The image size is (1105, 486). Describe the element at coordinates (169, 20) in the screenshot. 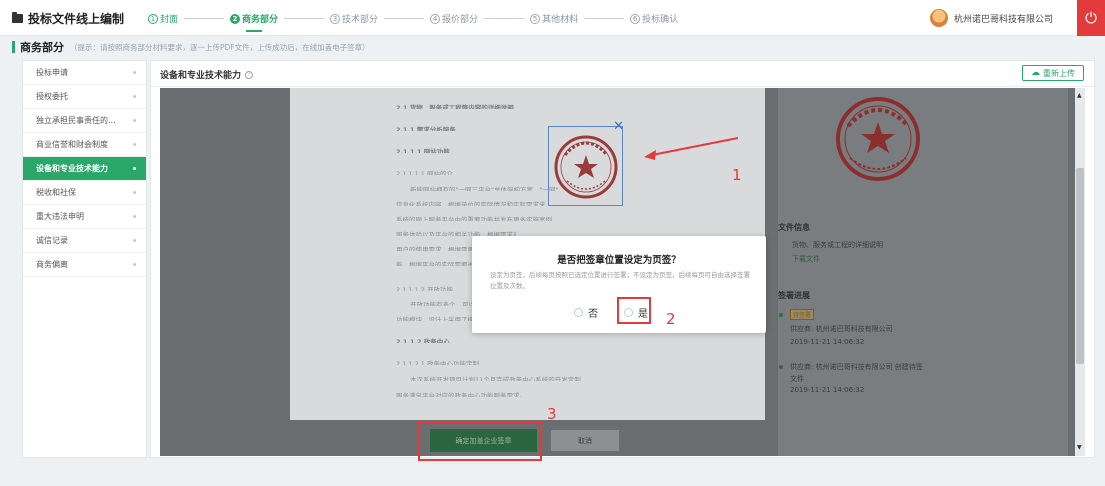

I see `step-label: 封面` at that location.